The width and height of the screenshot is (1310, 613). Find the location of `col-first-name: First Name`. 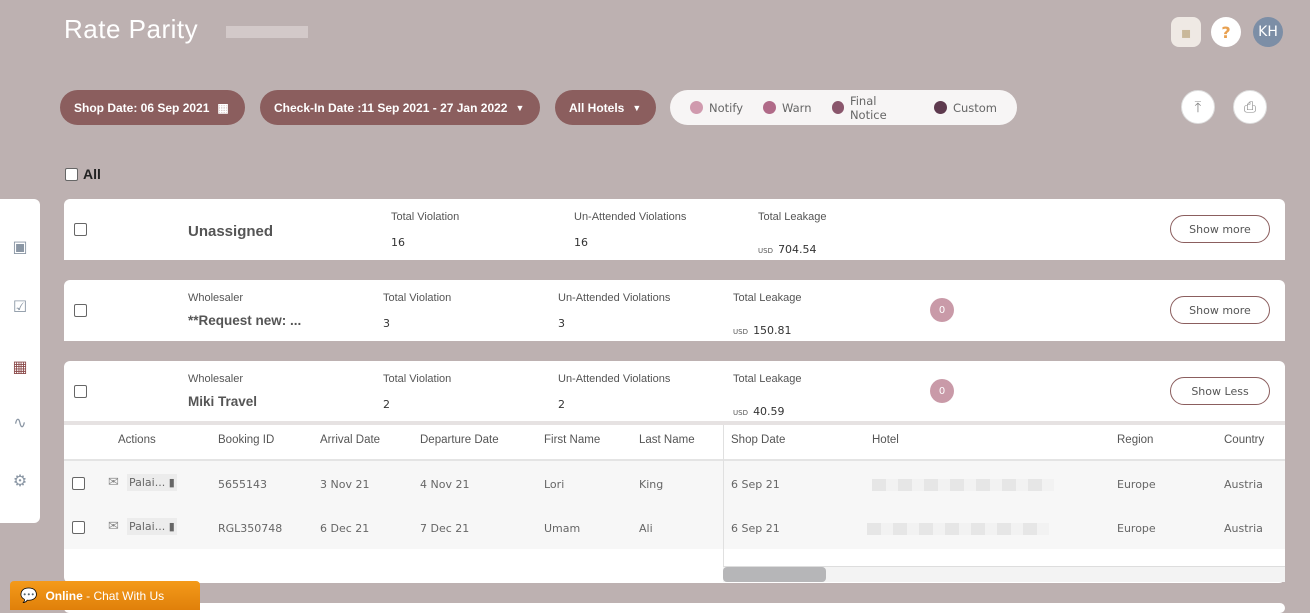

col-first-name: First Name is located at coordinates (572, 440).